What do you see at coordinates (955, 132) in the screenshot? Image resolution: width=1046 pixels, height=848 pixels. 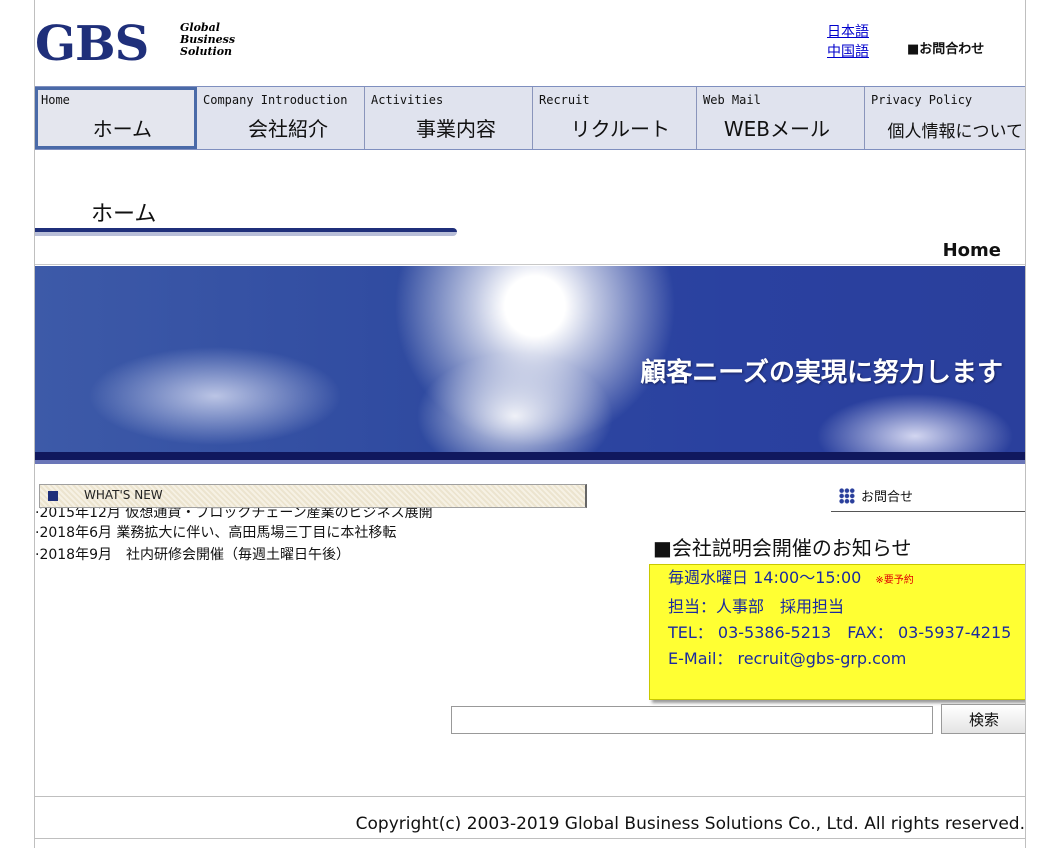 I see `tab-privacy-jp: 個人情報について` at bounding box center [955, 132].